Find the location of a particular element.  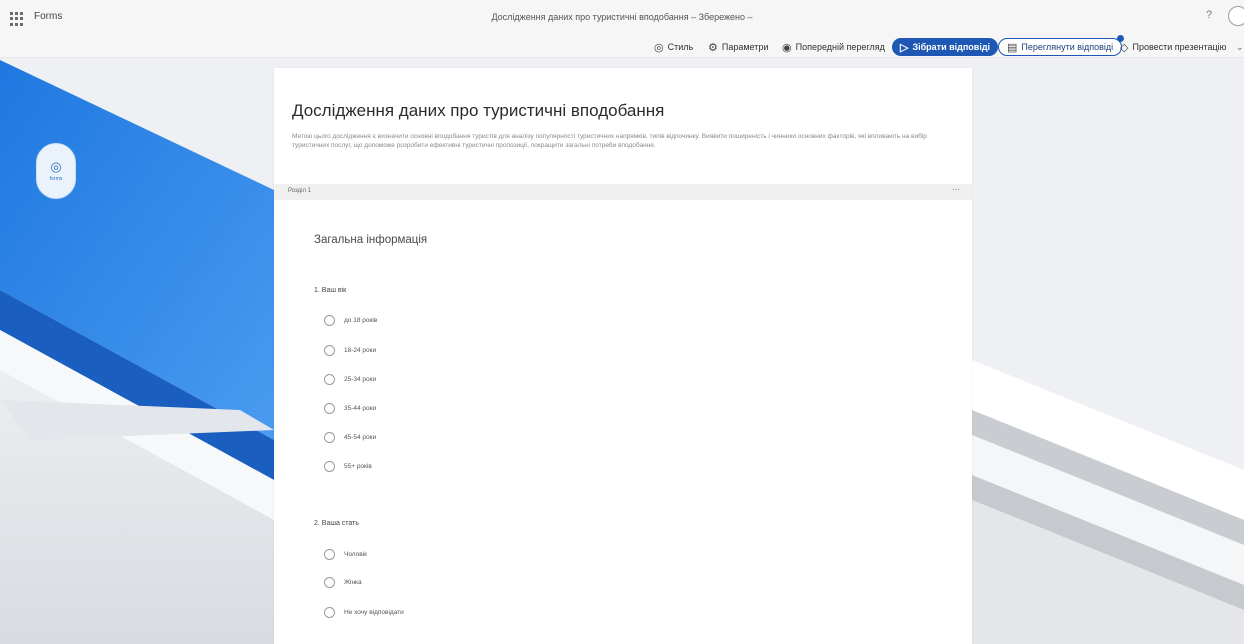

collect-label: Зібрати відповіді is located at coordinates (951, 47).